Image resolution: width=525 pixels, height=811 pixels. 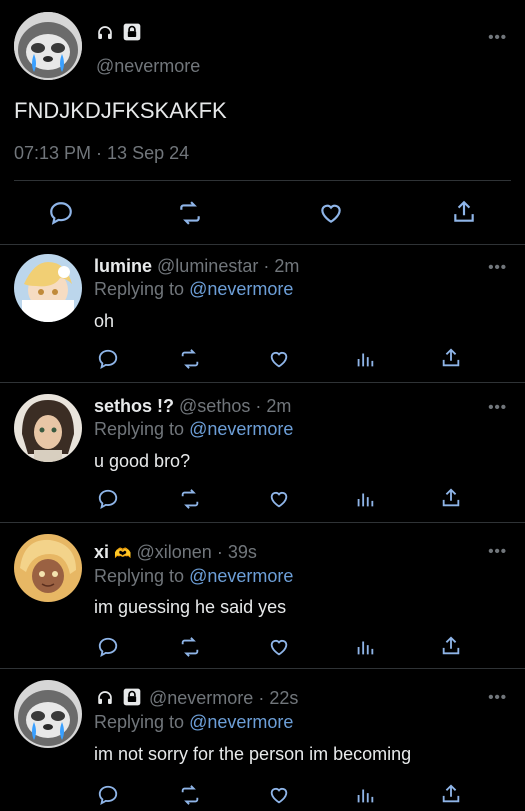 What do you see at coordinates (120, 110) in the screenshot?
I see `main-tweet-text: FNDJKDJFKSKAKFK` at bounding box center [120, 110].